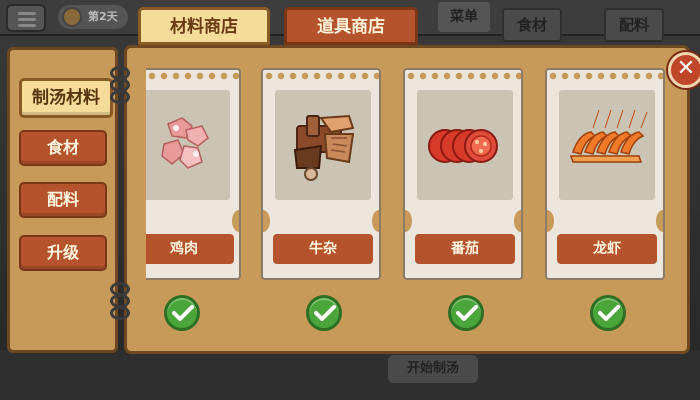  Describe the element at coordinates (72, 17) in the screenshot. I see `clock-icon` at that location.